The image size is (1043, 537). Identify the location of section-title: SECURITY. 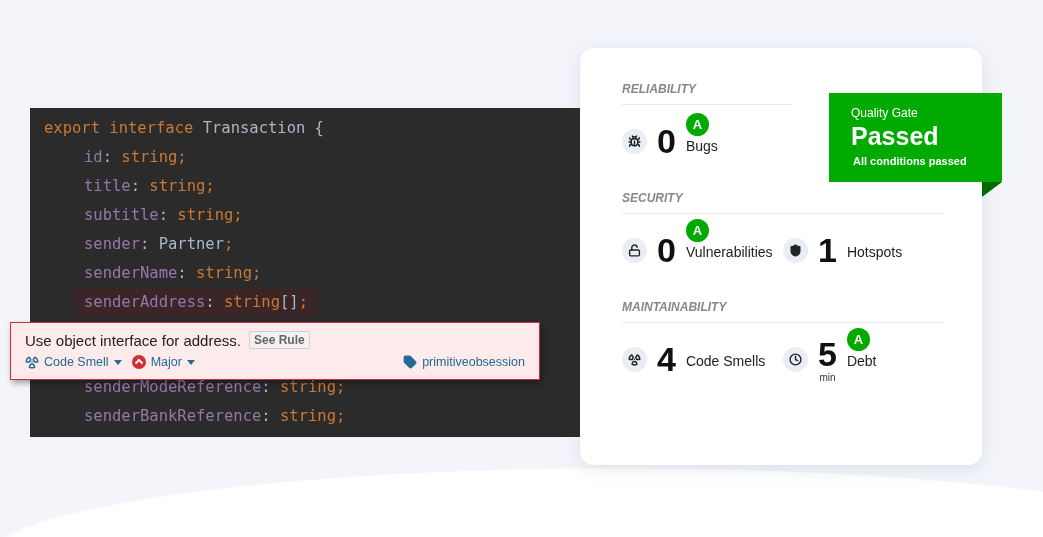
(783, 202).